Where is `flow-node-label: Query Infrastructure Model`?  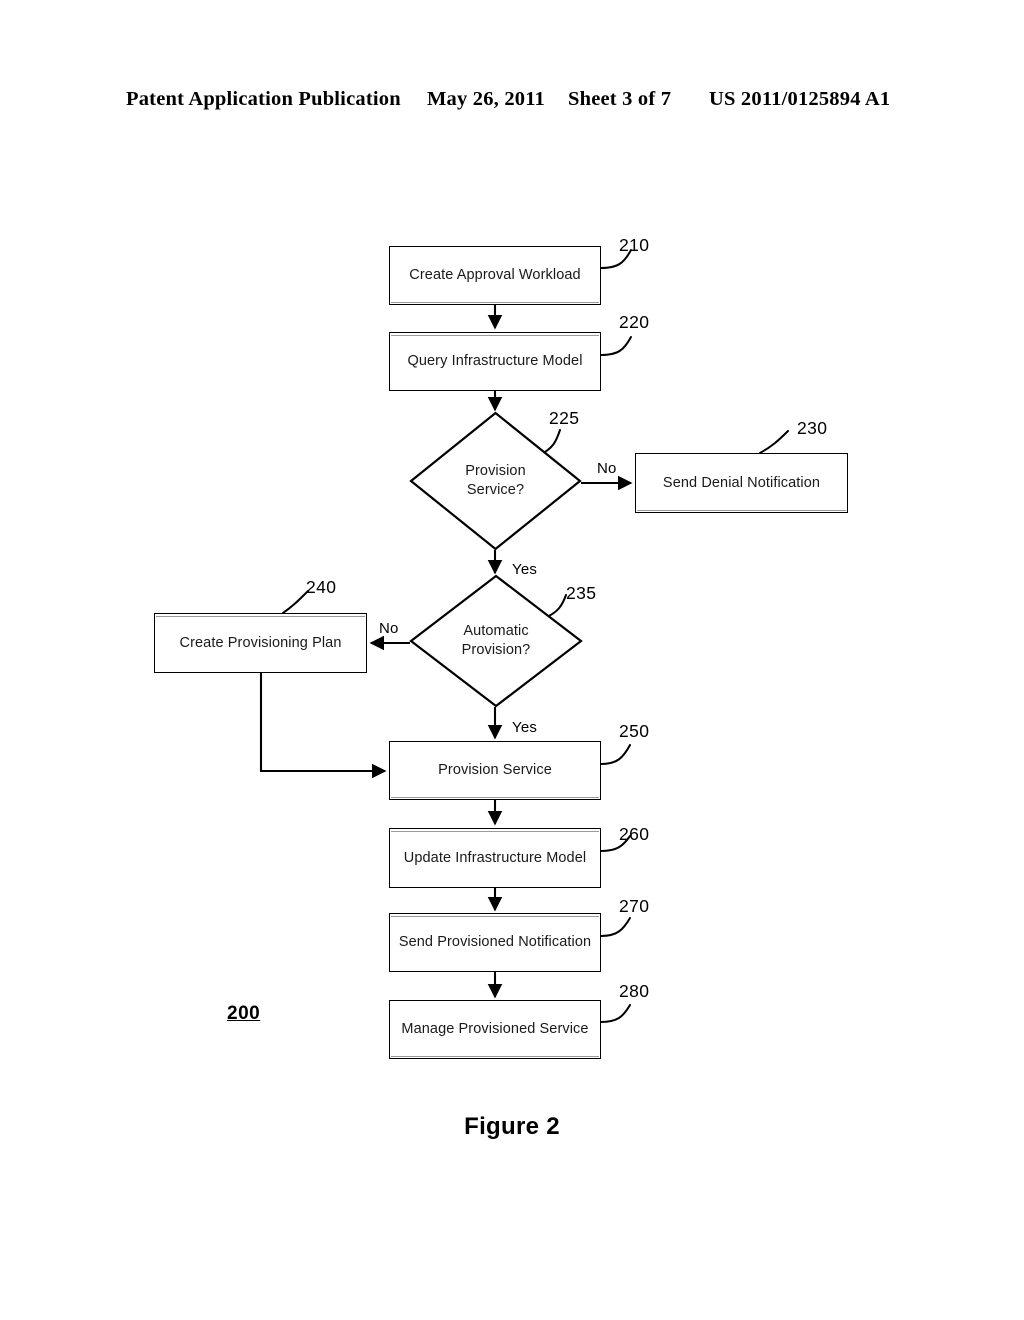
flow-node-label: Query Infrastructure Model is located at coordinates (495, 361).